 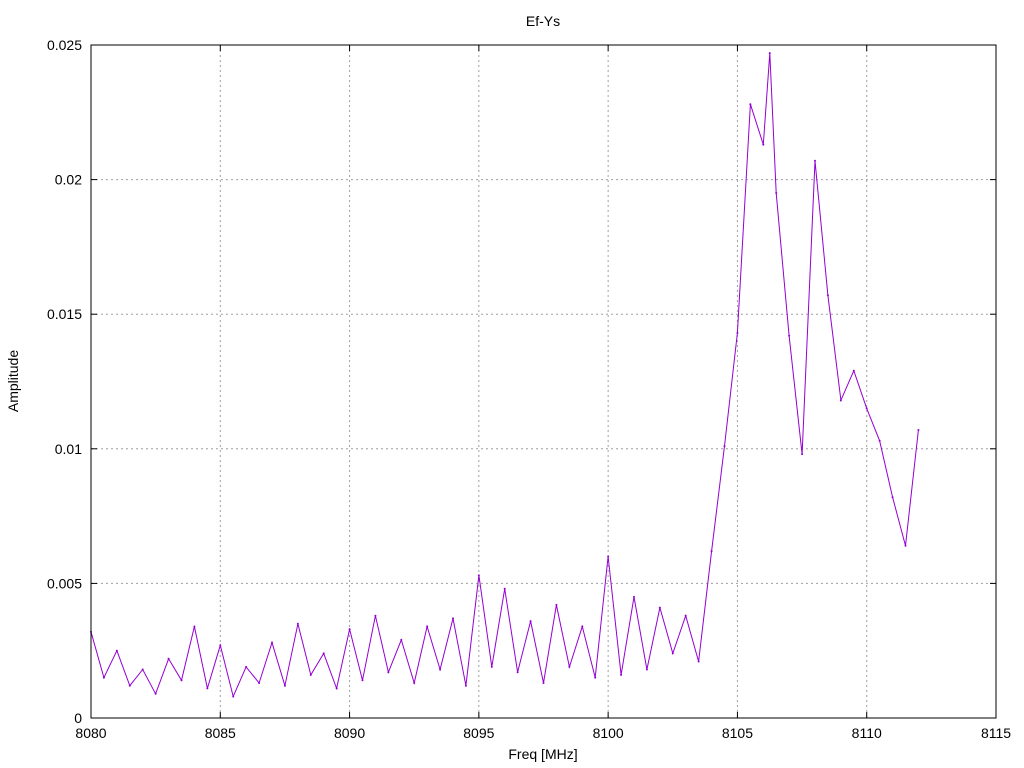 I want to click on x-tick-label: 8085, so click(x=220, y=733).